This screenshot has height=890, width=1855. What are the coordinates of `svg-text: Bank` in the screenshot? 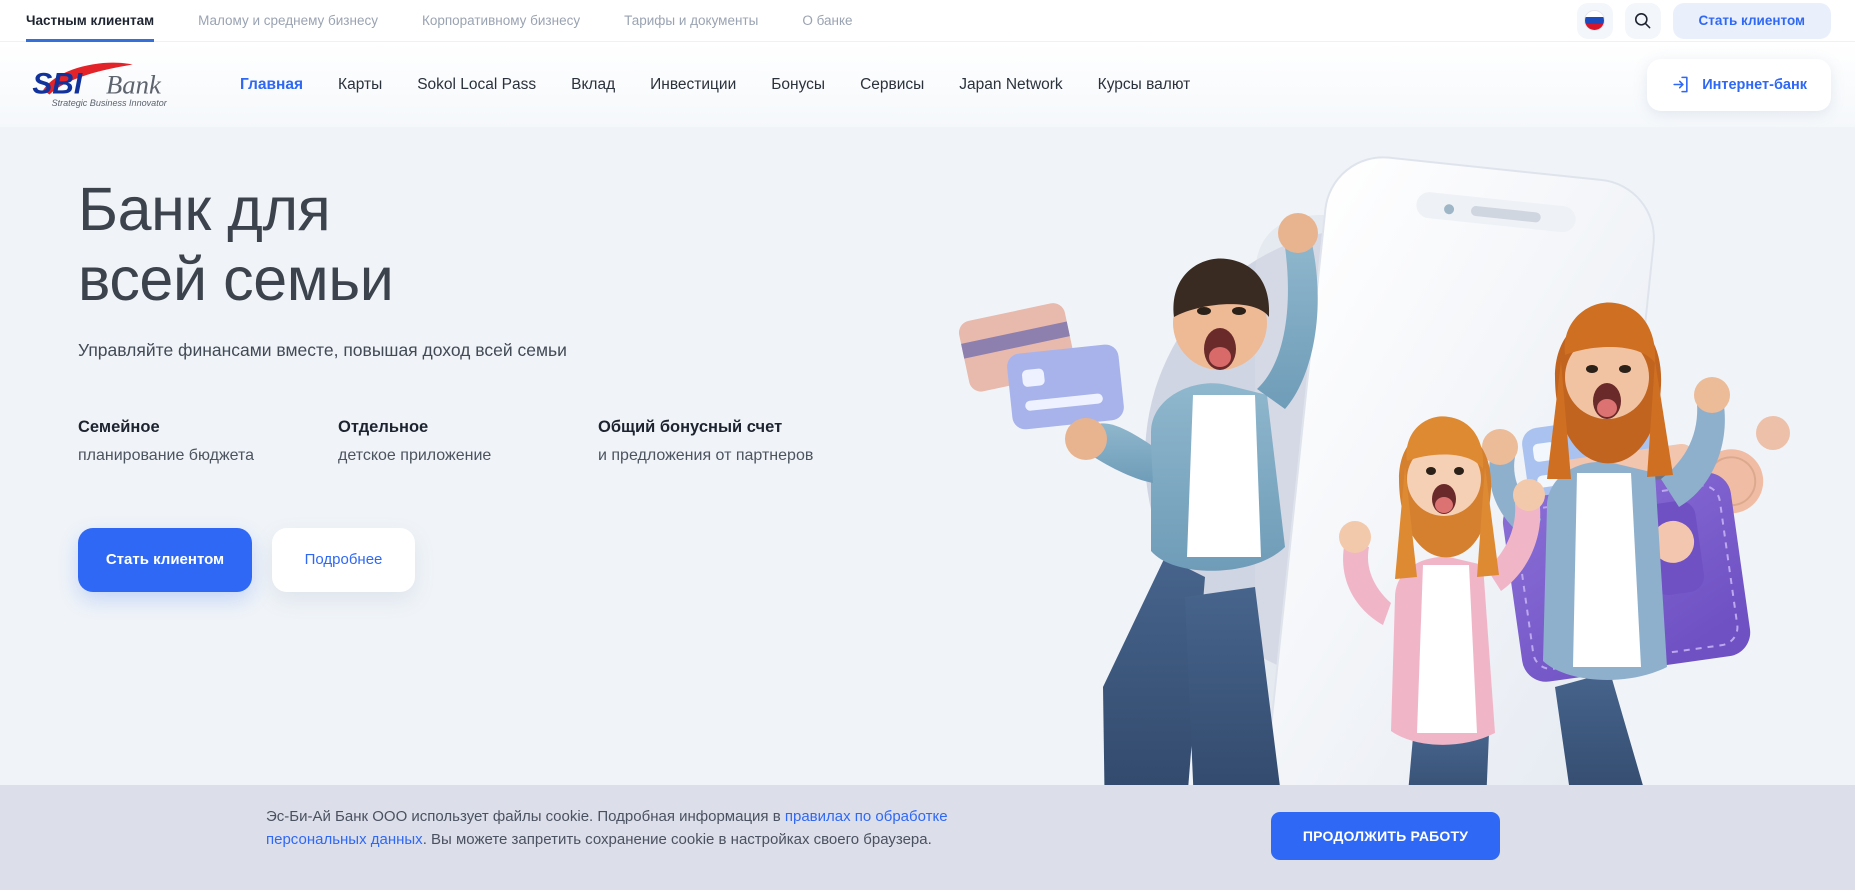 It's located at (134, 84).